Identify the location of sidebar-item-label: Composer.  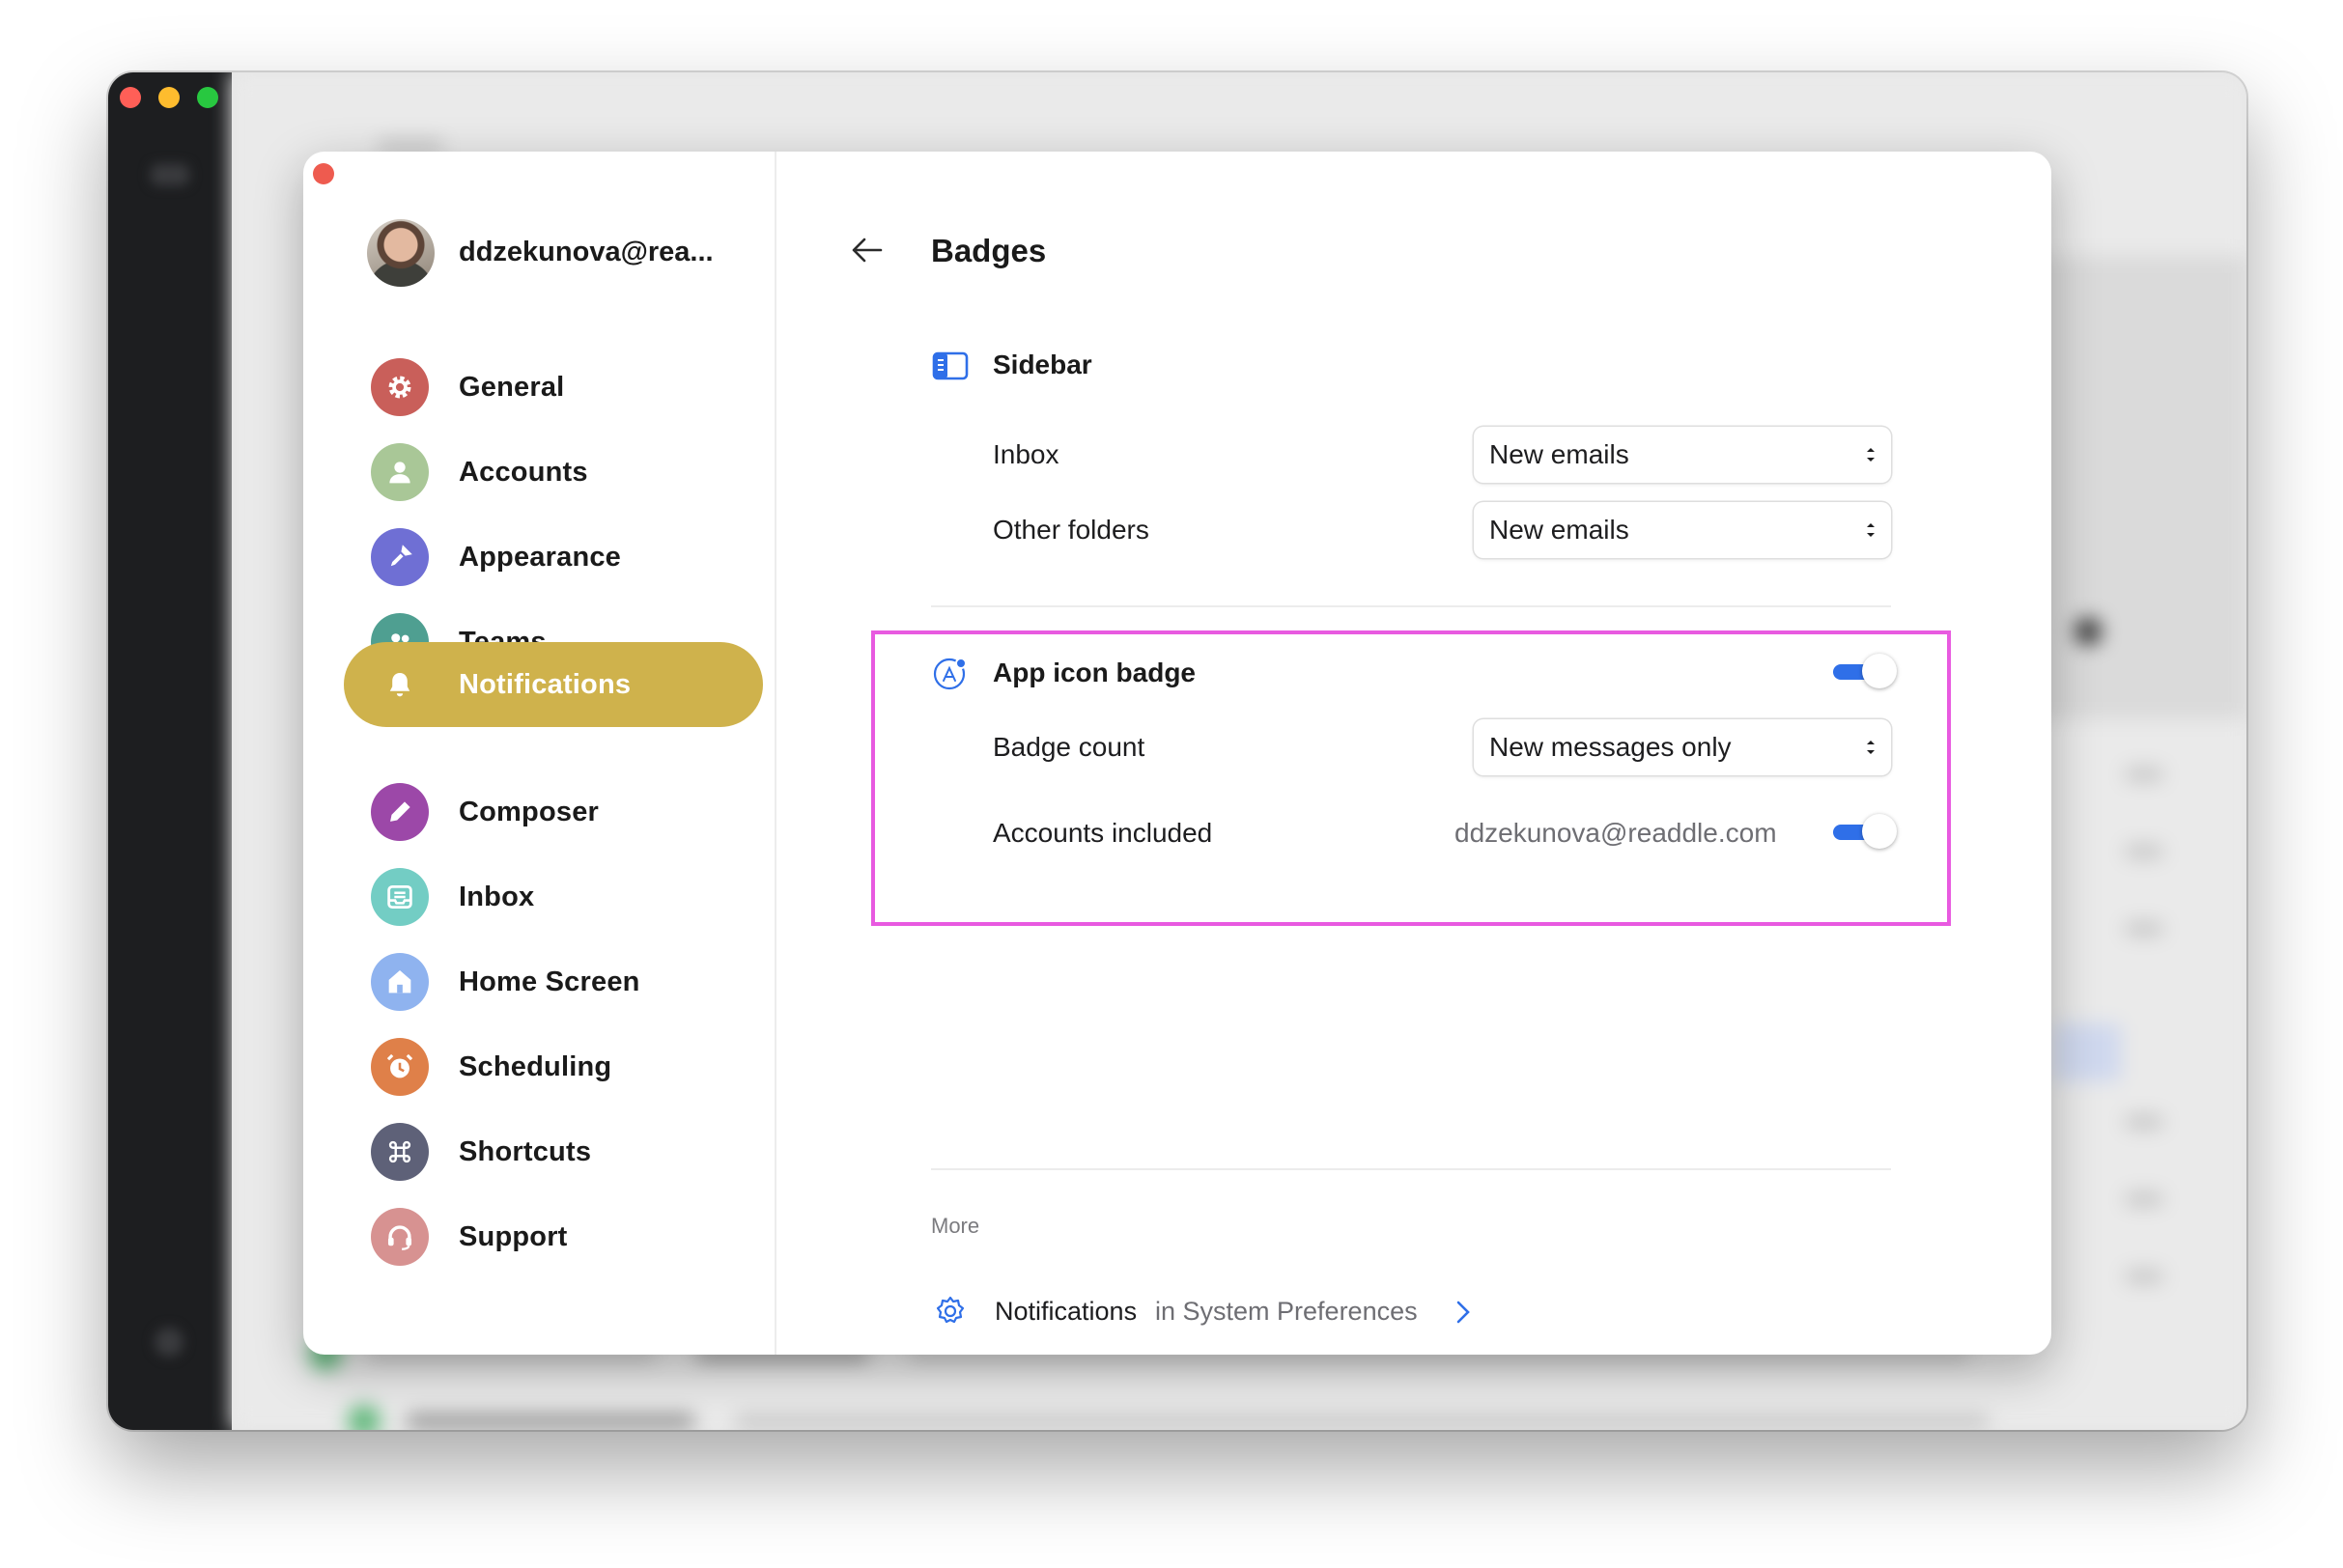
(530, 812).